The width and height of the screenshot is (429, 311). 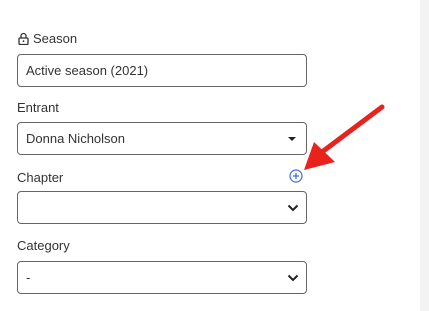 I want to click on chapter-label: Chapter, so click(x=40, y=177).